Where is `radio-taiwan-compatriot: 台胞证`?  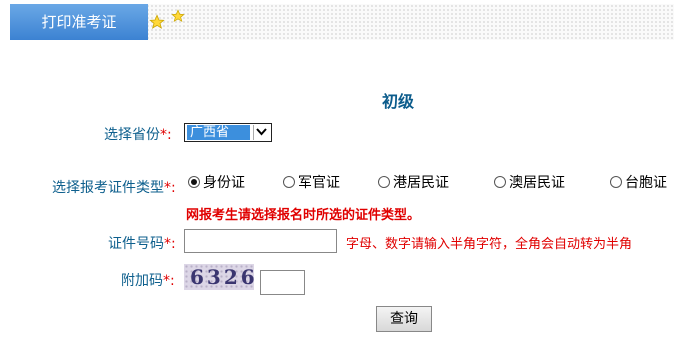
radio-taiwan-compatriot: 台胞证 is located at coordinates (638, 182).